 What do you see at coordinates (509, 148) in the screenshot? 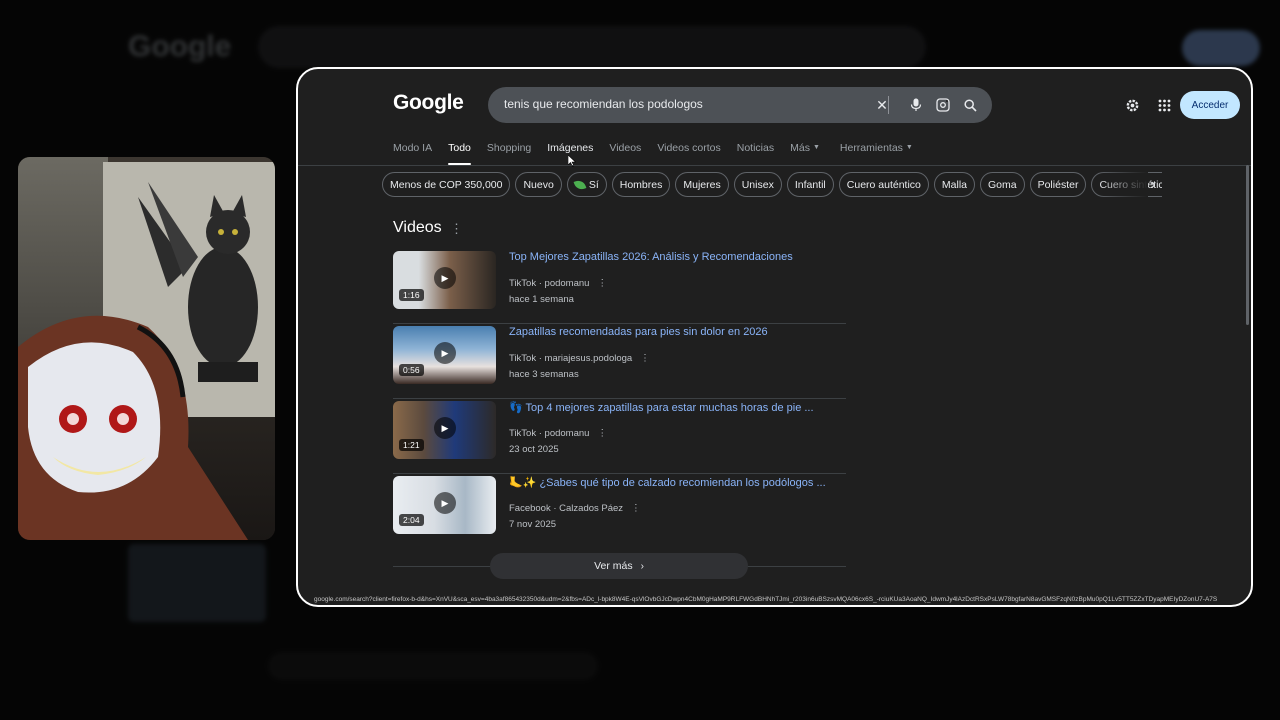
I see `tab-label: Shopping` at bounding box center [509, 148].